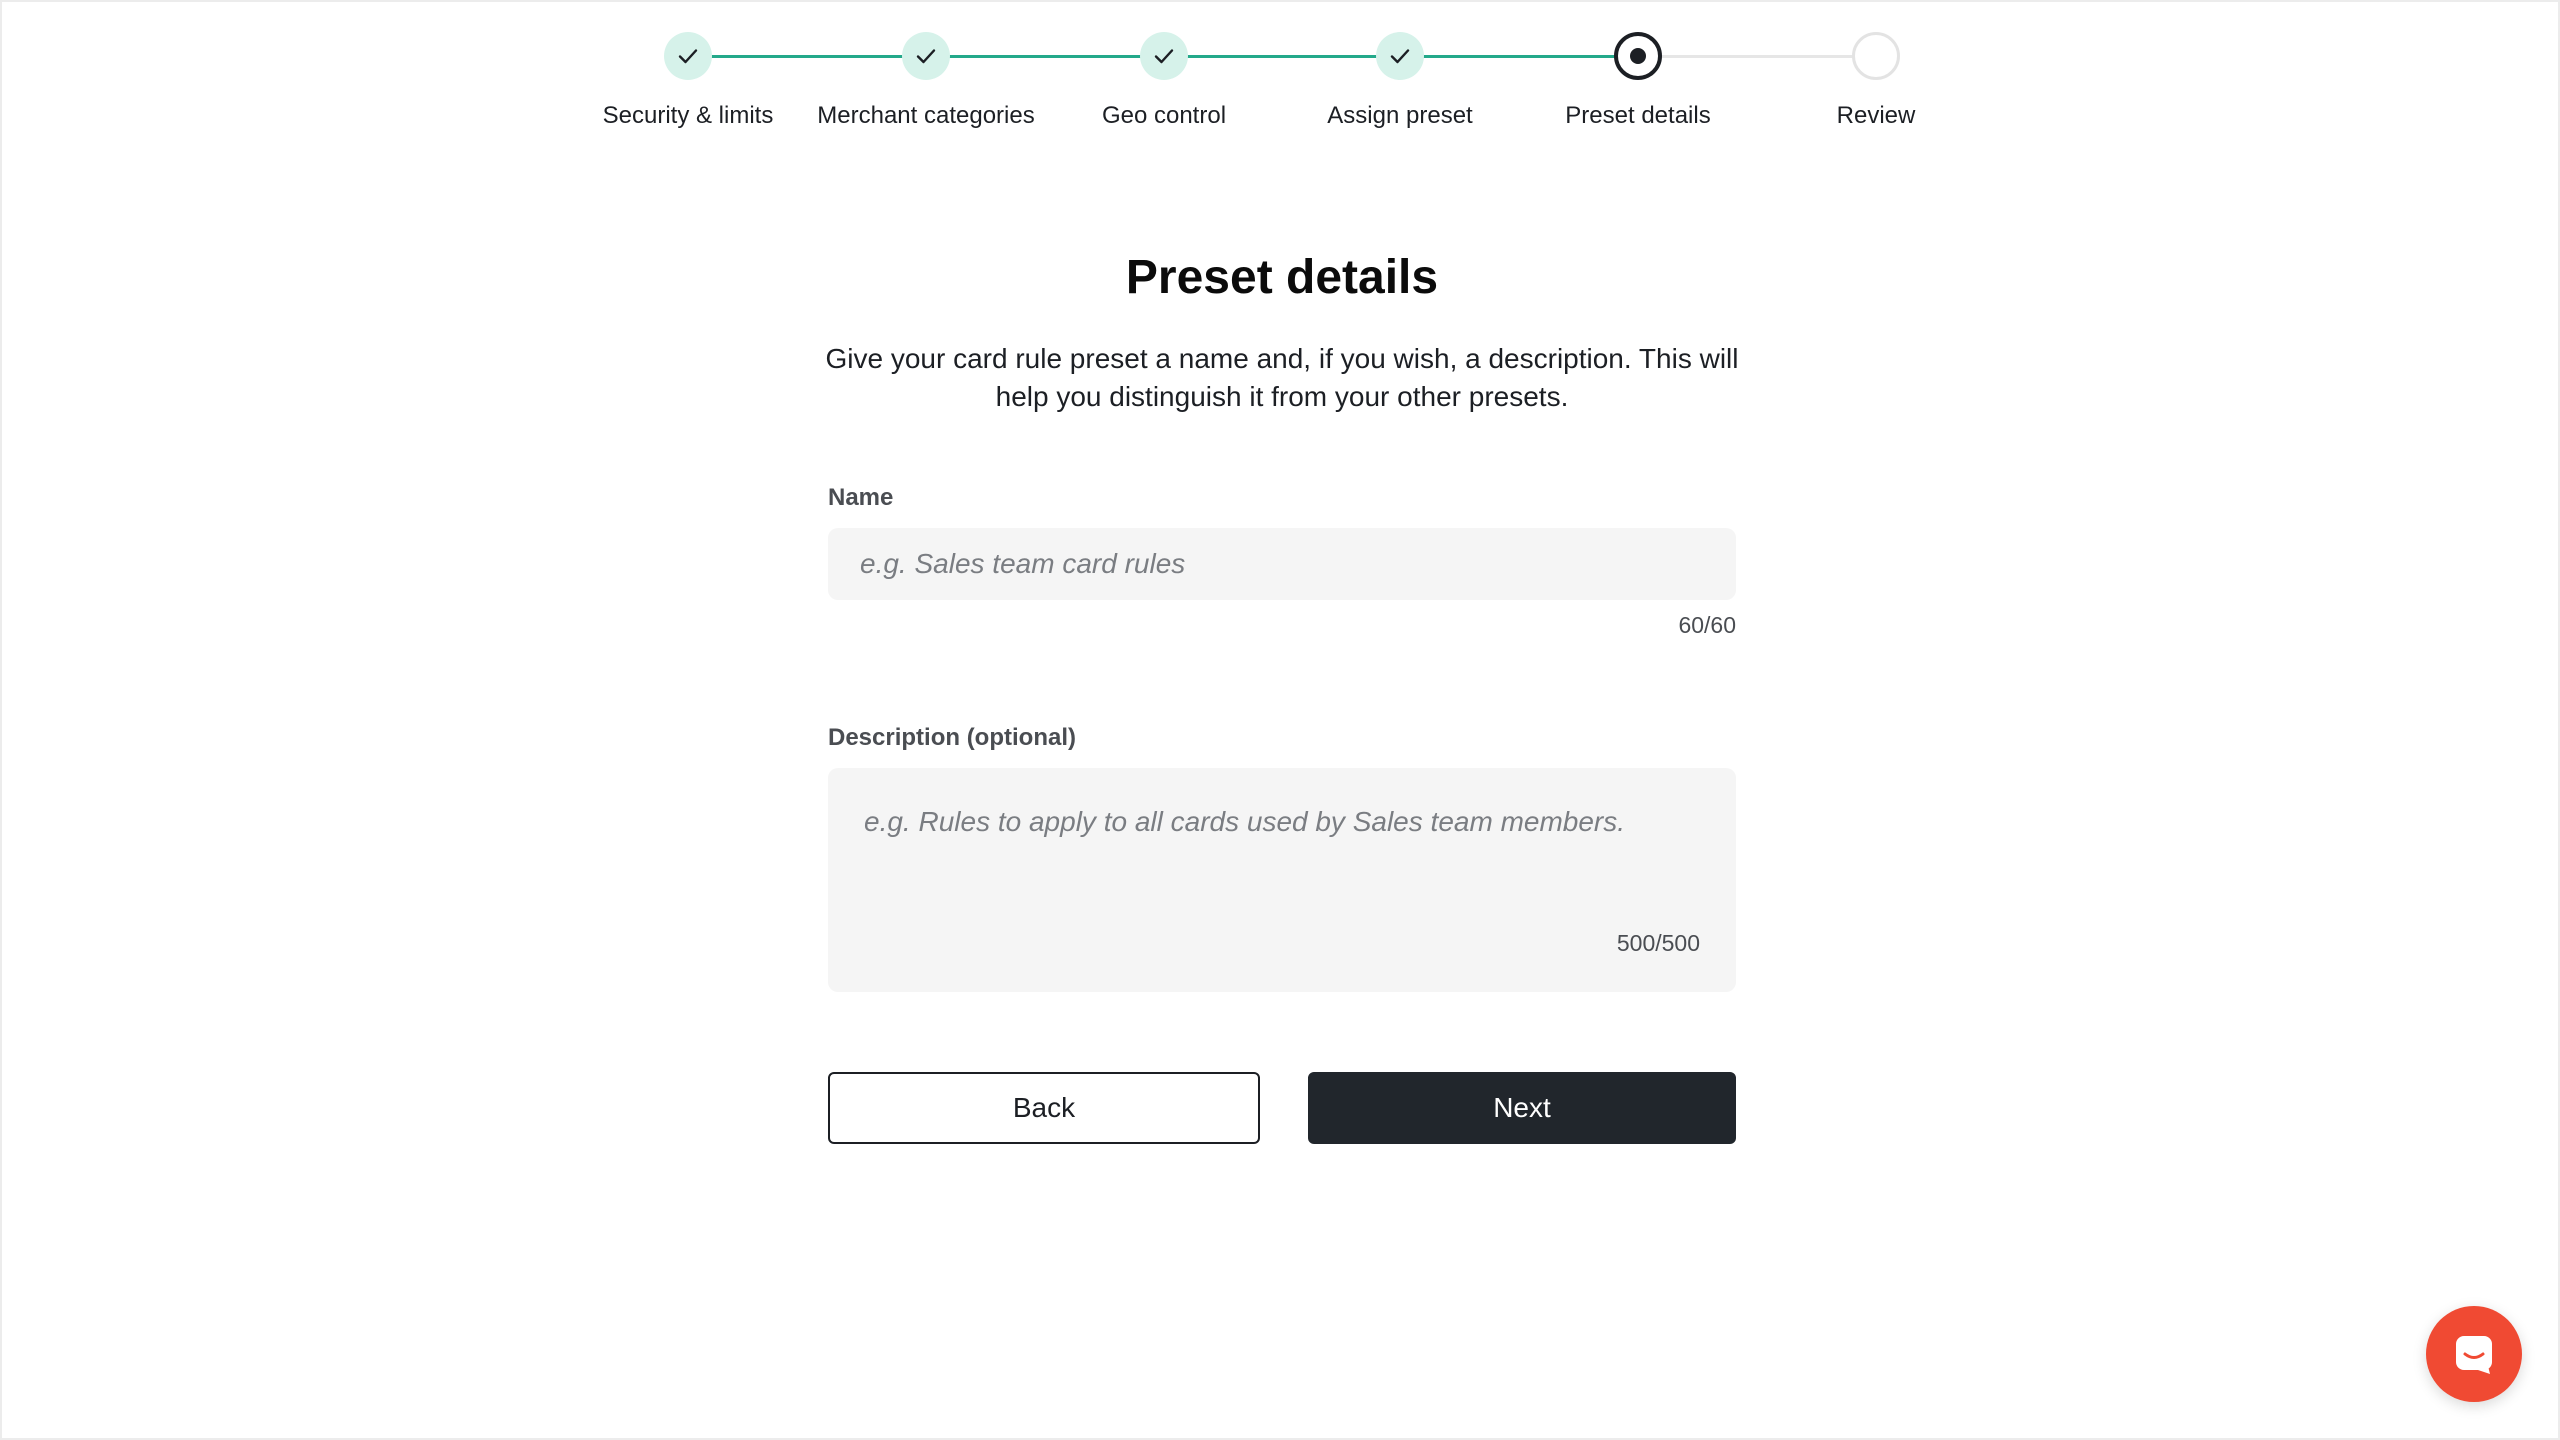 This screenshot has width=2560, height=1440. I want to click on empty-circle-icon, so click(1876, 56).